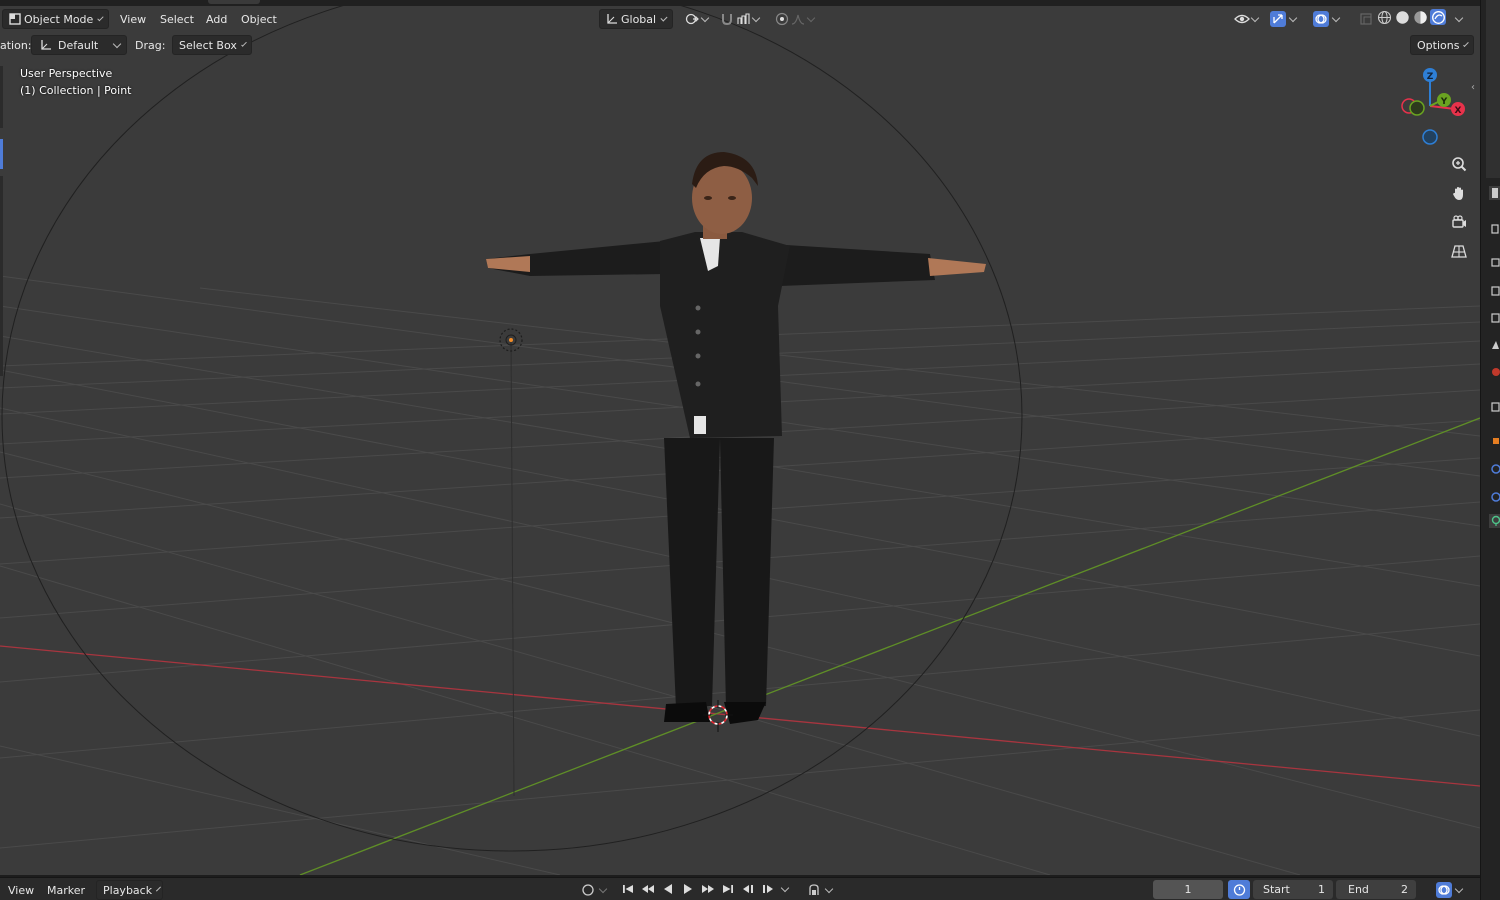 This screenshot has height=900, width=1500. What do you see at coordinates (1494, 441) in the screenshot?
I see `modifier-tab-icon` at bounding box center [1494, 441].